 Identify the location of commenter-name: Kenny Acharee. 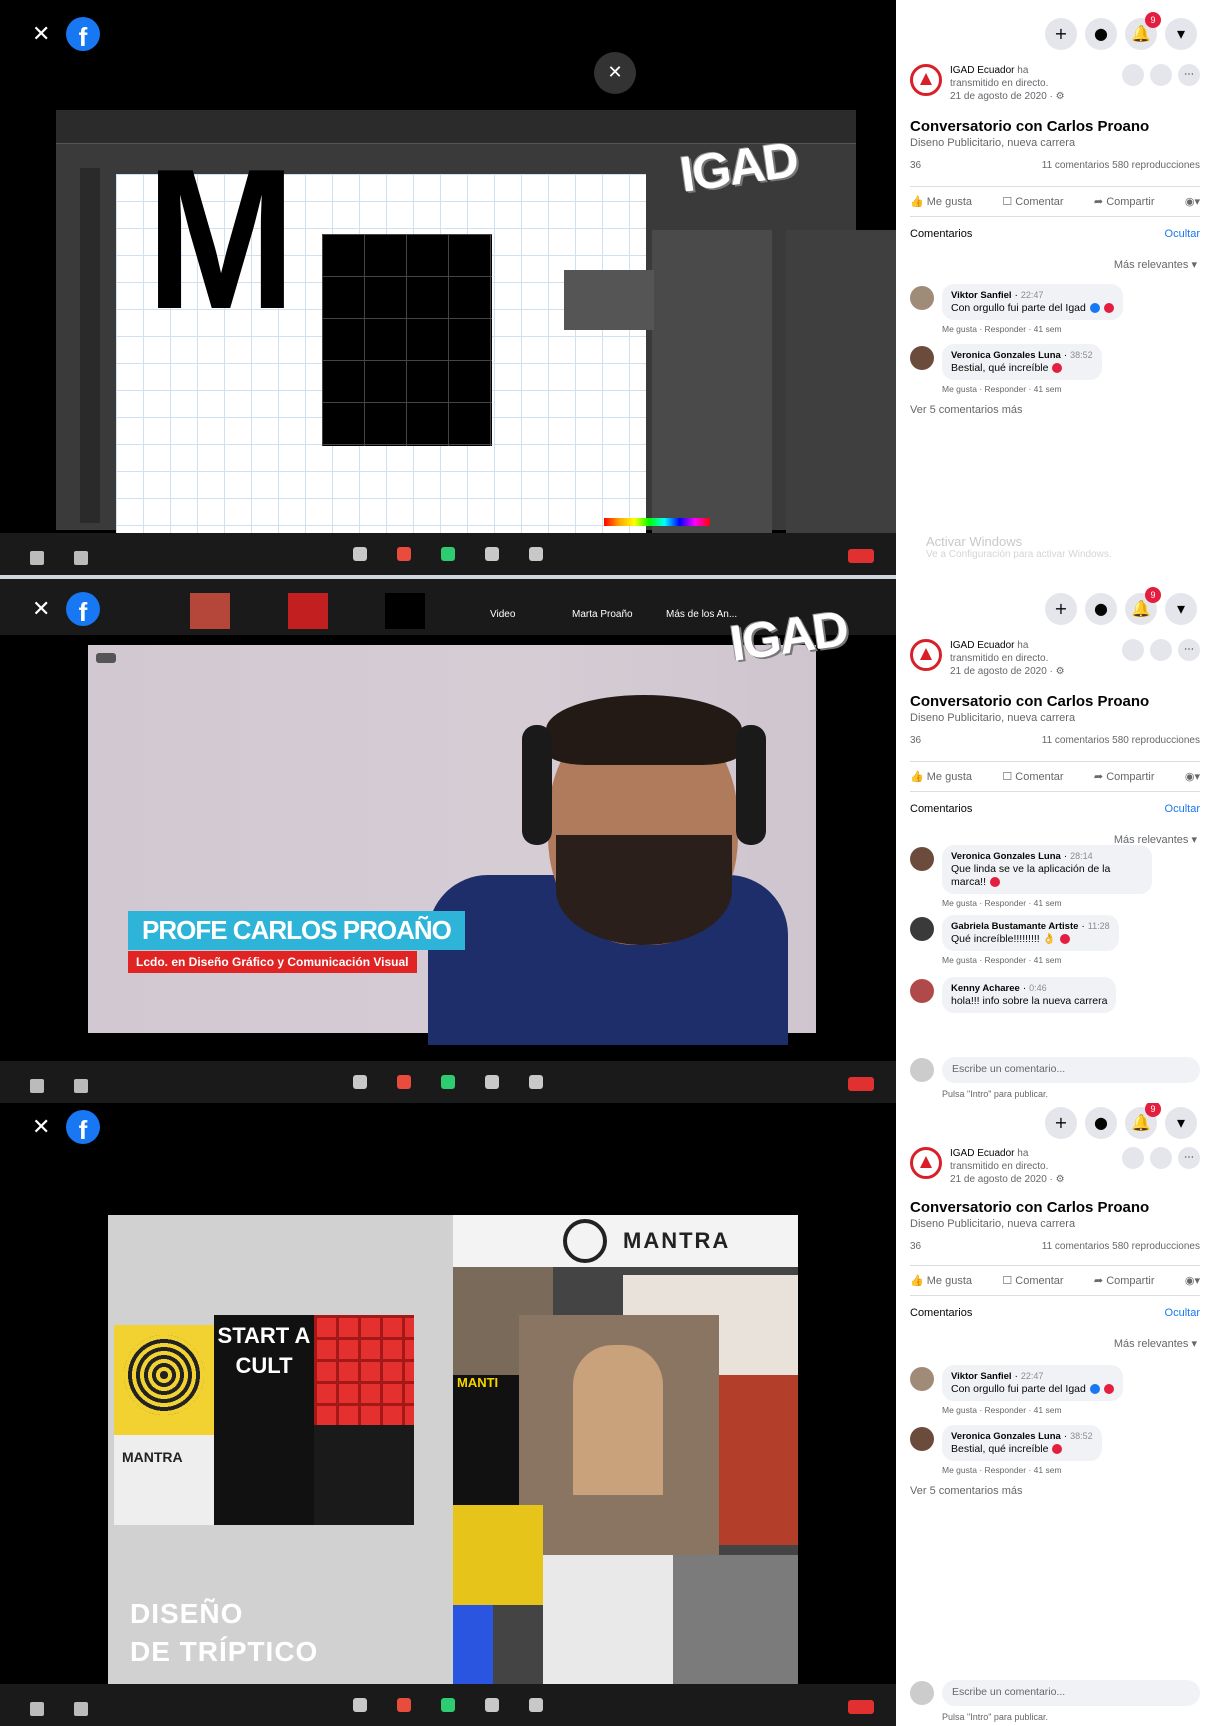
(985, 988).